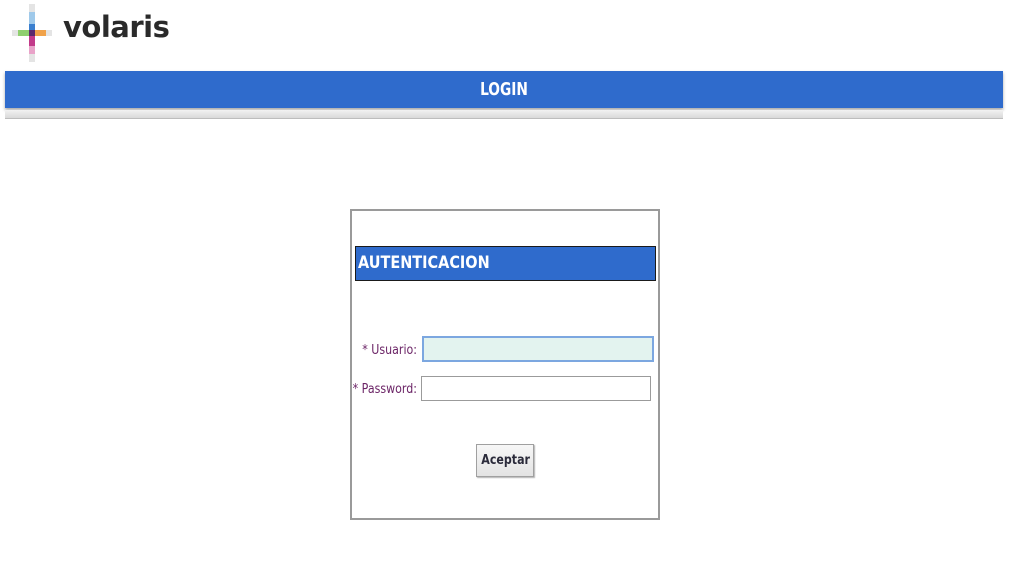  What do you see at coordinates (538, 349) in the screenshot?
I see `usuario-input` at bounding box center [538, 349].